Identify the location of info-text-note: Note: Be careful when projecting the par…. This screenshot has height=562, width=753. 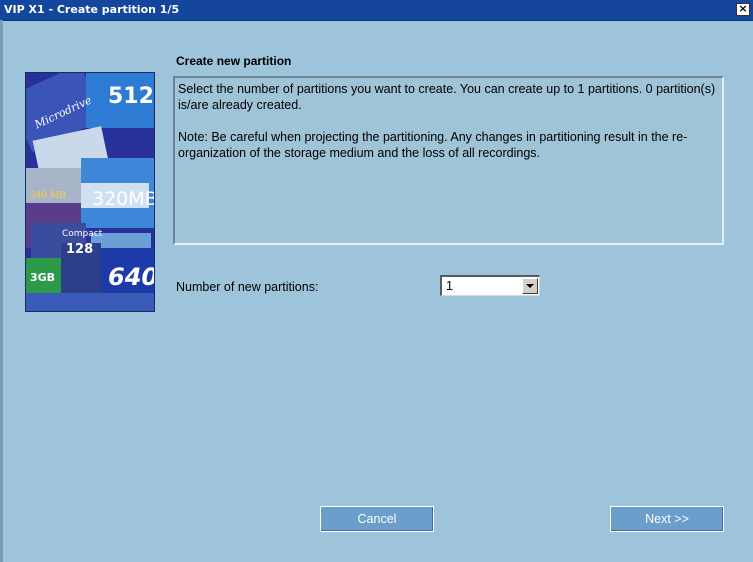
(433, 145).